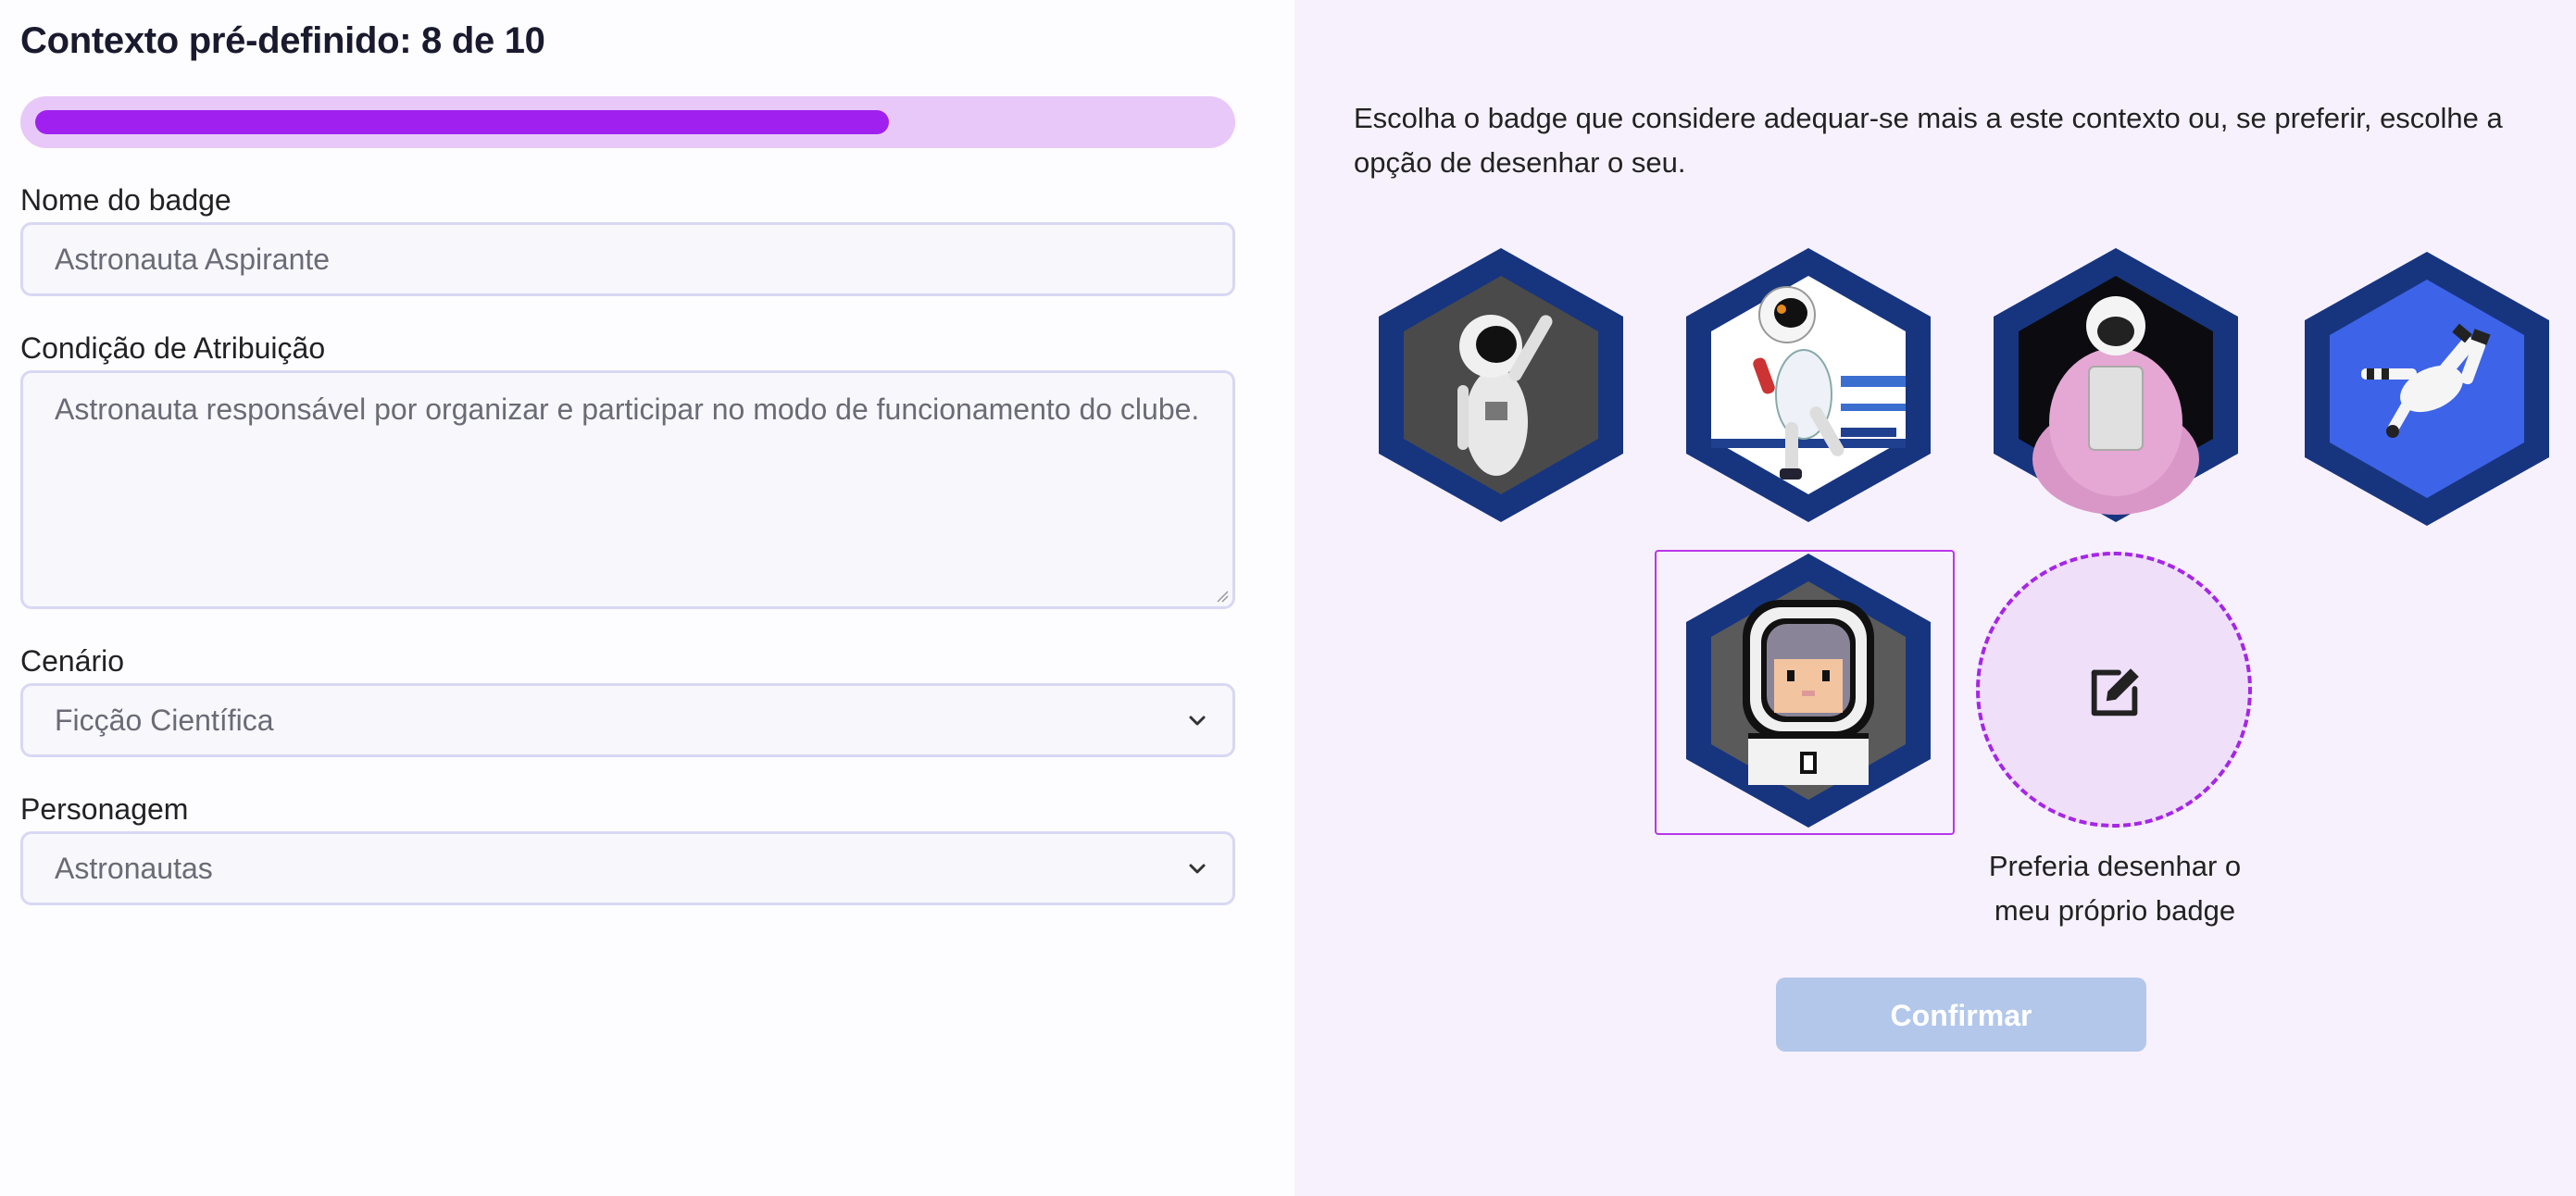 The width and height of the screenshot is (2576, 1196). I want to click on page-title: Contexto pré-definido: 8 de 10, so click(282, 40).